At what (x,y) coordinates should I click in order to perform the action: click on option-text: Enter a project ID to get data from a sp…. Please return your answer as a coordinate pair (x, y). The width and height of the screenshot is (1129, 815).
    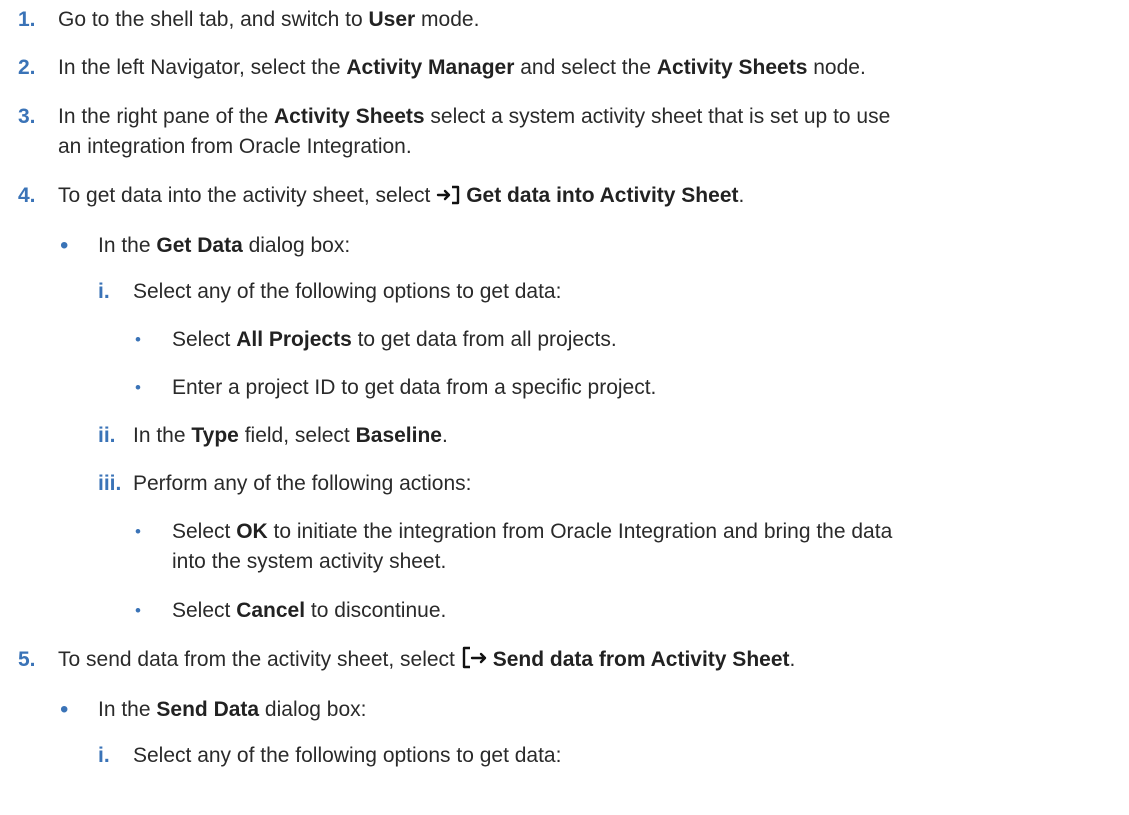
    Looking at the image, I should click on (414, 387).